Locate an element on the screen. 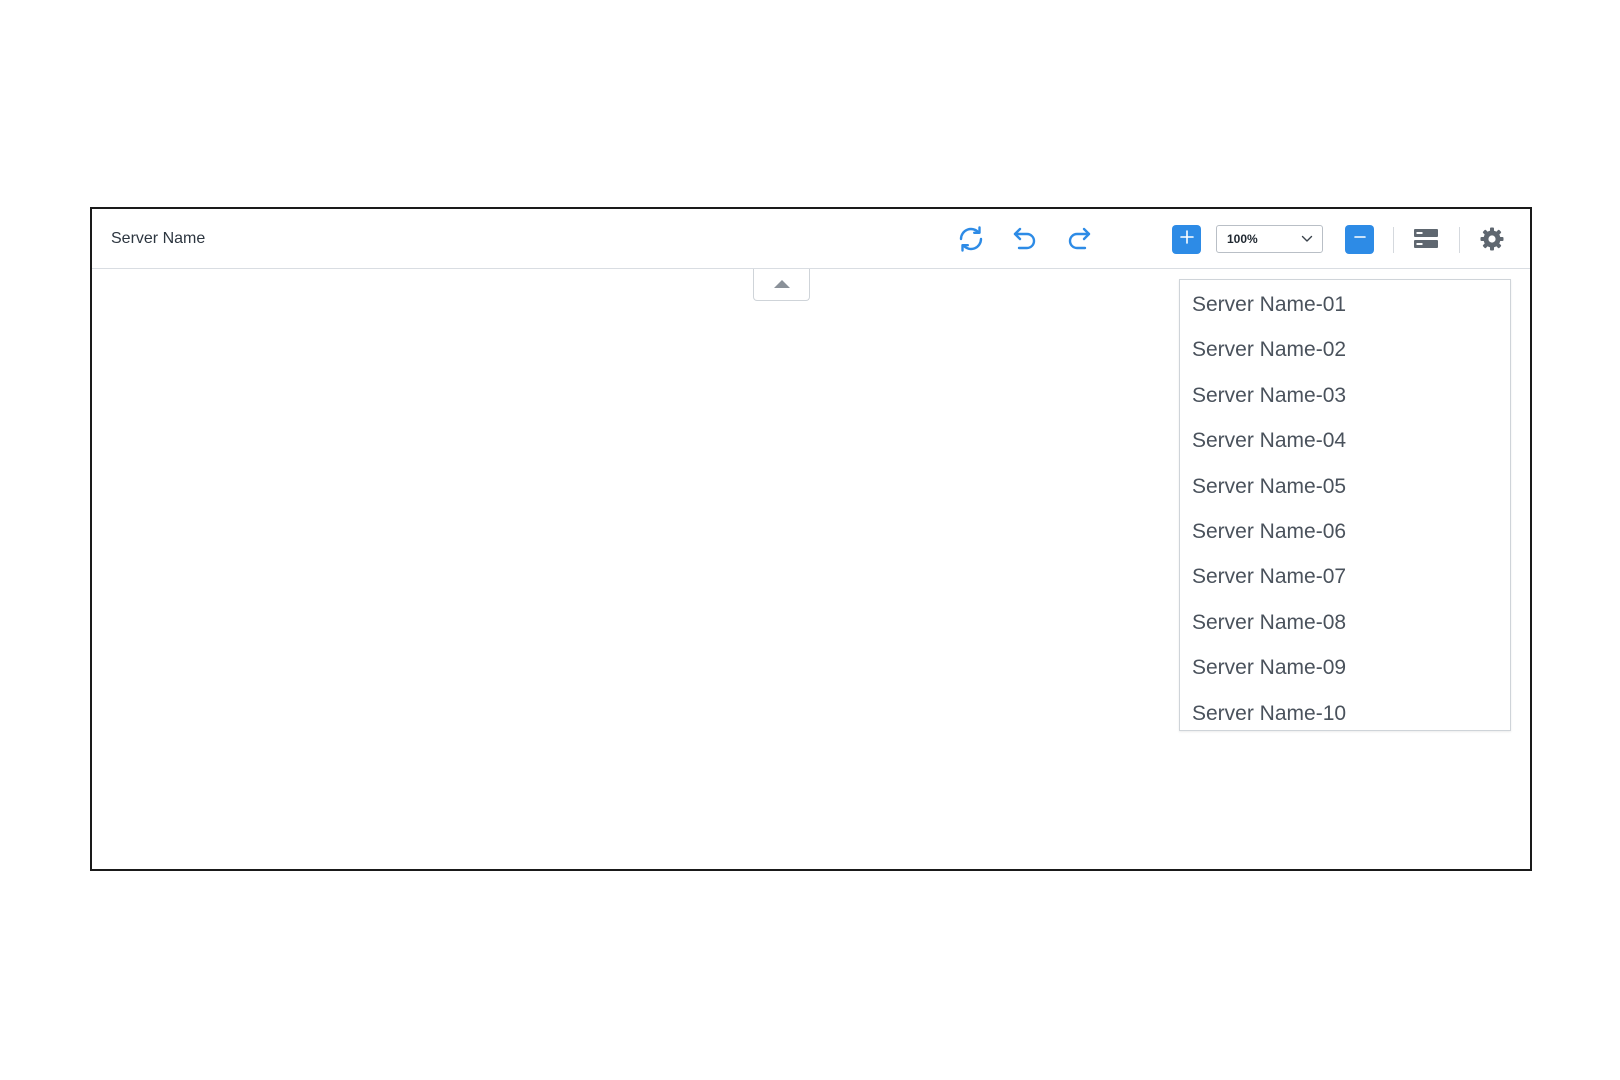 The height and width of the screenshot is (1080, 1620). page-title: Server Name is located at coordinates (158, 238).